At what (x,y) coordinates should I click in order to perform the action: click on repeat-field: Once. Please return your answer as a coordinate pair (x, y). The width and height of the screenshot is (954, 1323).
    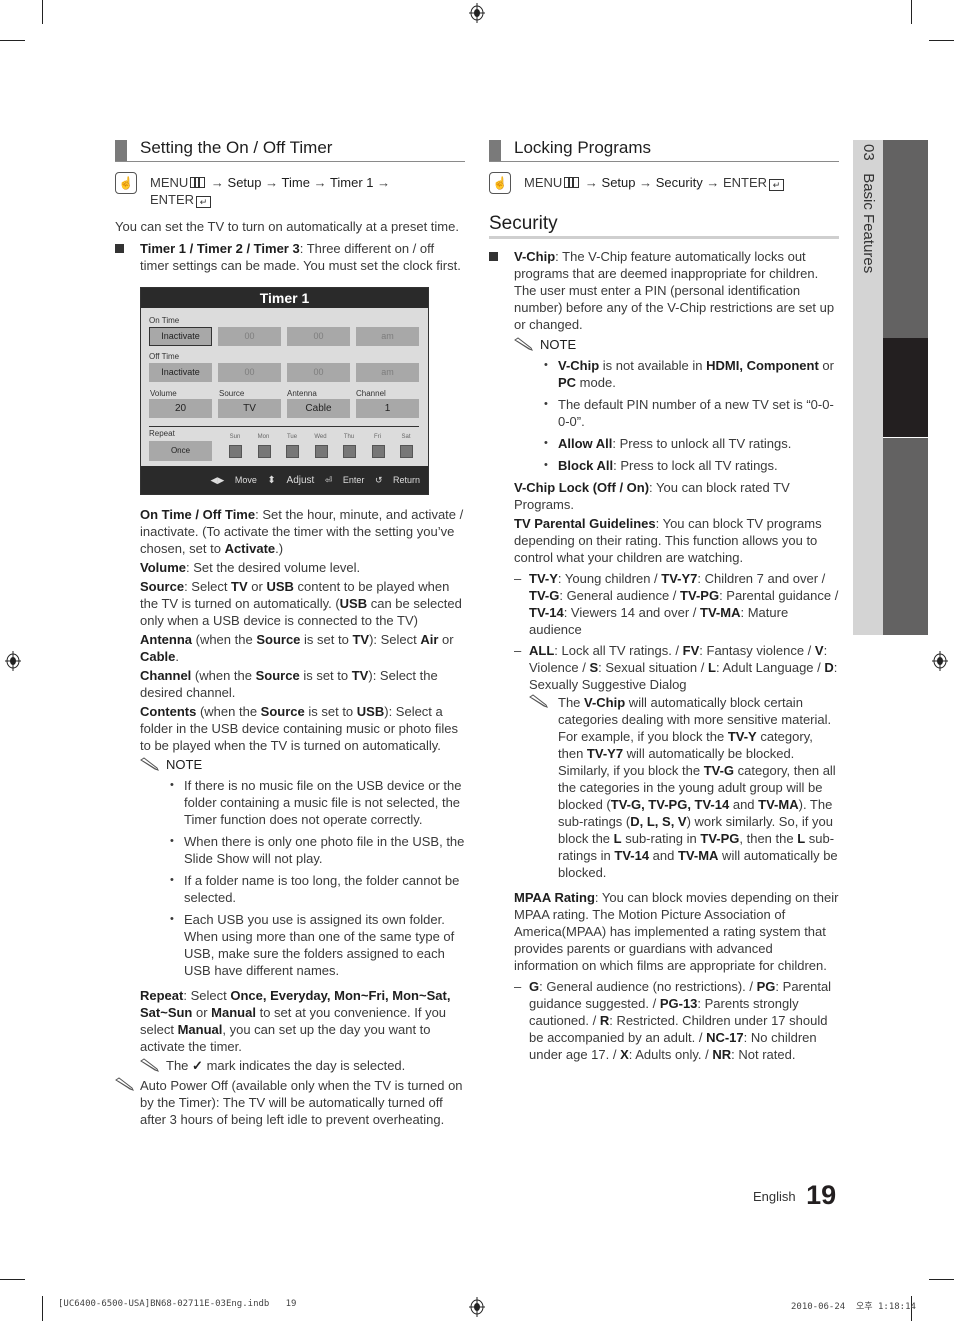
    Looking at the image, I should click on (180, 451).